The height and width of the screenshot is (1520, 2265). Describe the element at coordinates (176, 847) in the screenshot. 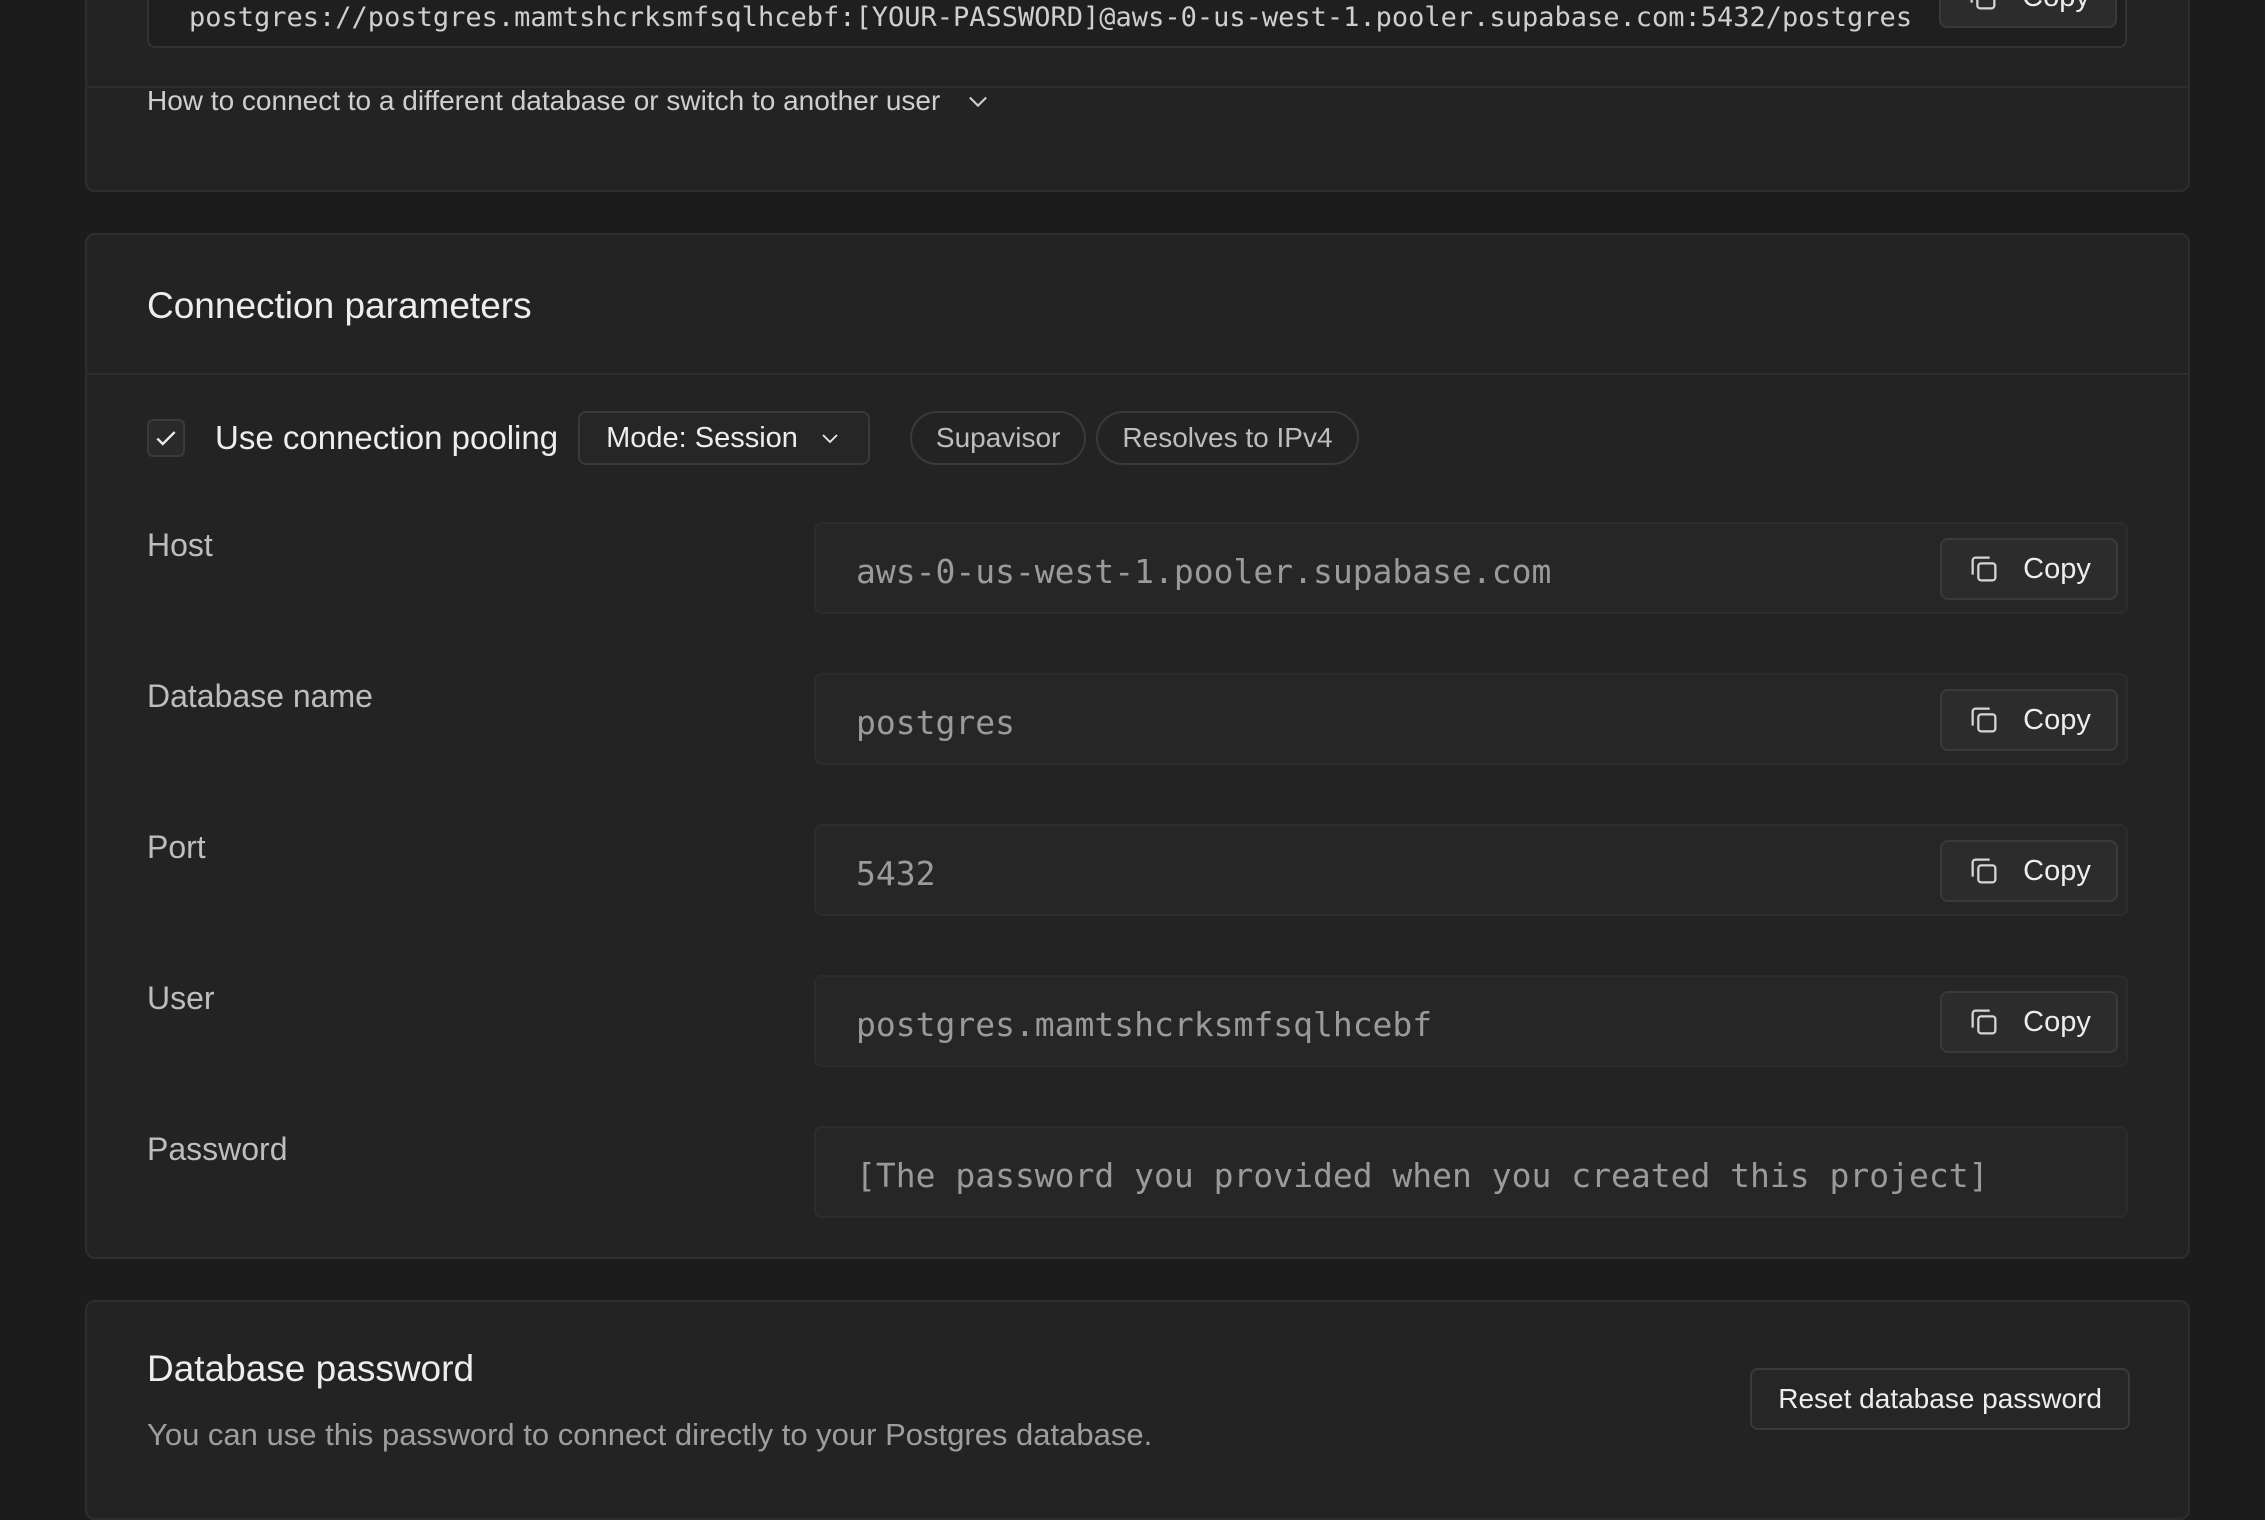

I see `port-label: Port` at that location.